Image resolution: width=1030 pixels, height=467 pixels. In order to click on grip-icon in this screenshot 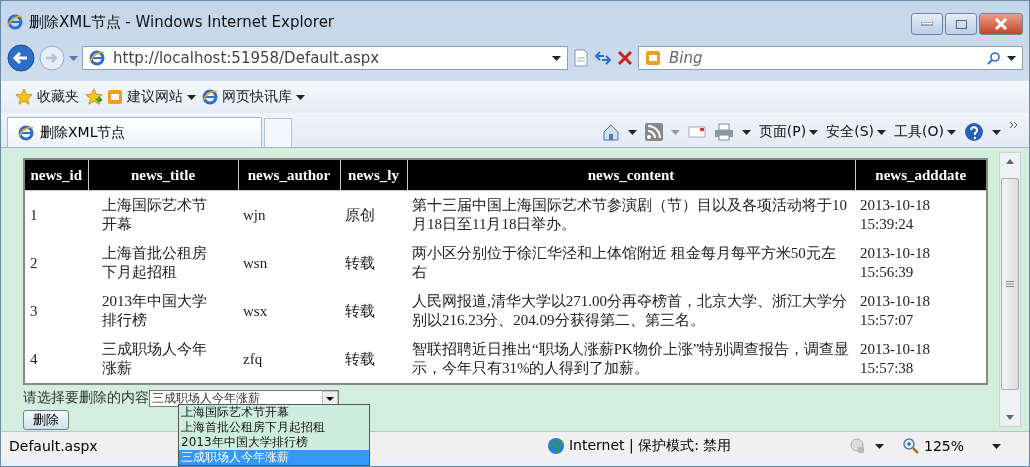, I will do `click(1010, 284)`.